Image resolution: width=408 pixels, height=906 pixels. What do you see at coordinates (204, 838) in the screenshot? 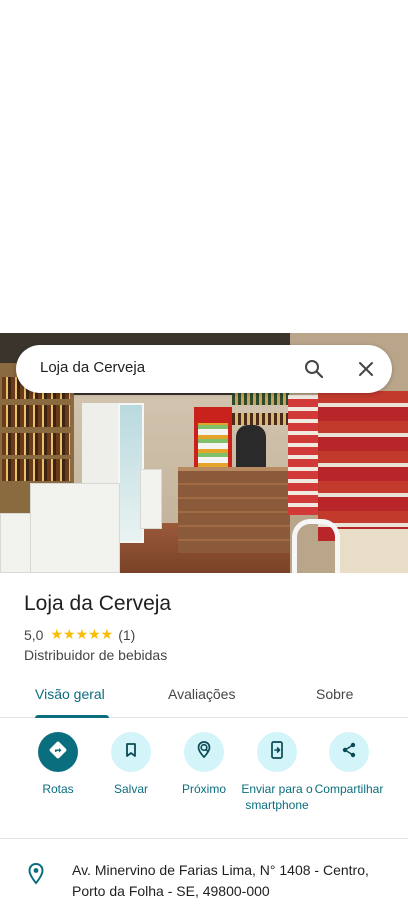
I see `divider` at bounding box center [204, 838].